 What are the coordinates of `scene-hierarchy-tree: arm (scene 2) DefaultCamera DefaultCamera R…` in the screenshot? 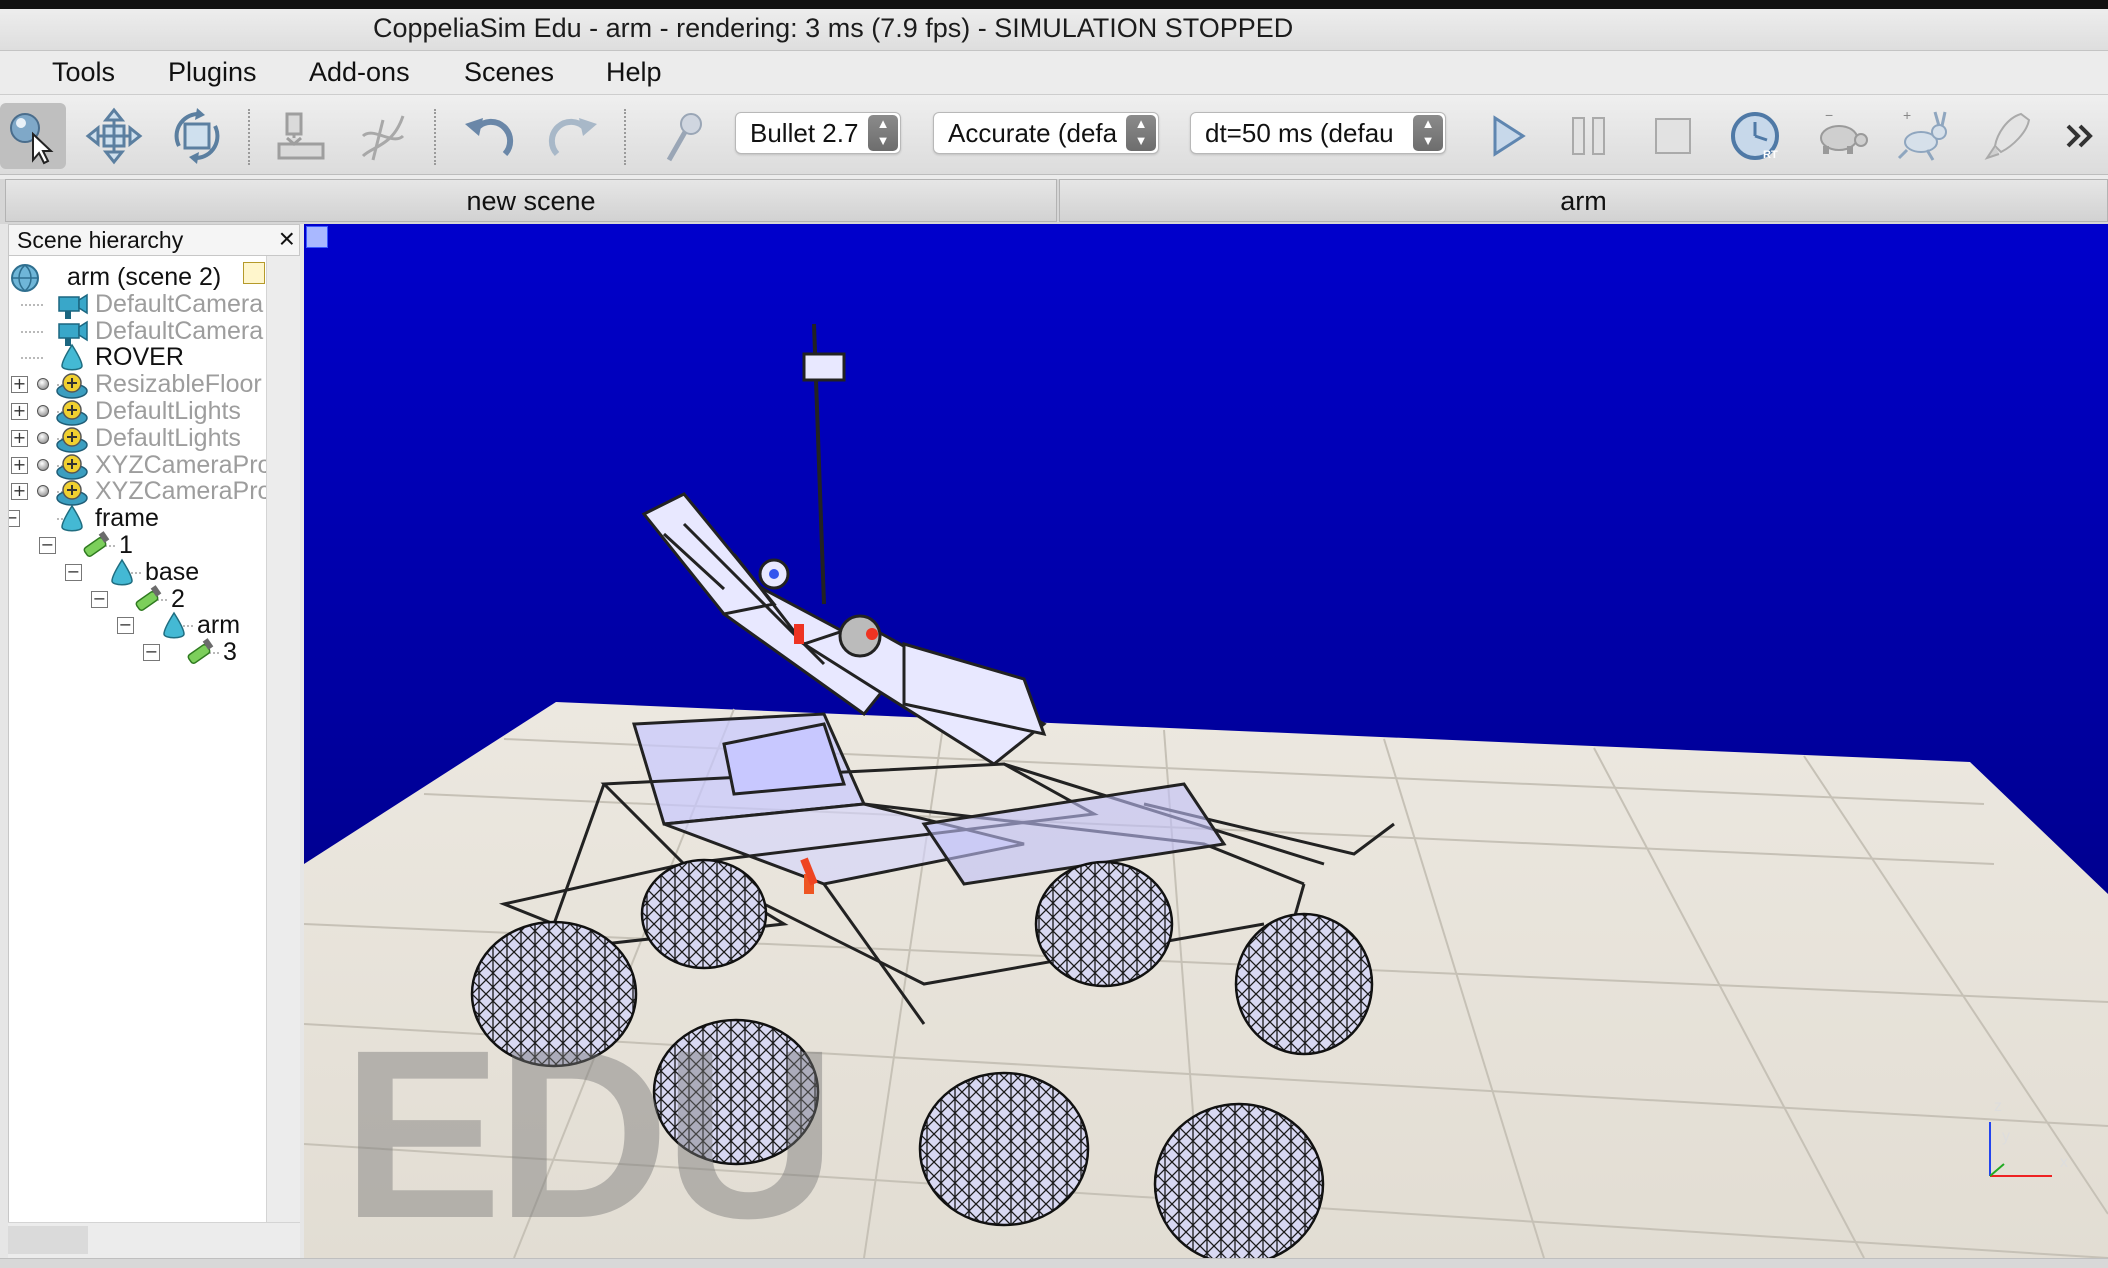 It's located at (137, 739).